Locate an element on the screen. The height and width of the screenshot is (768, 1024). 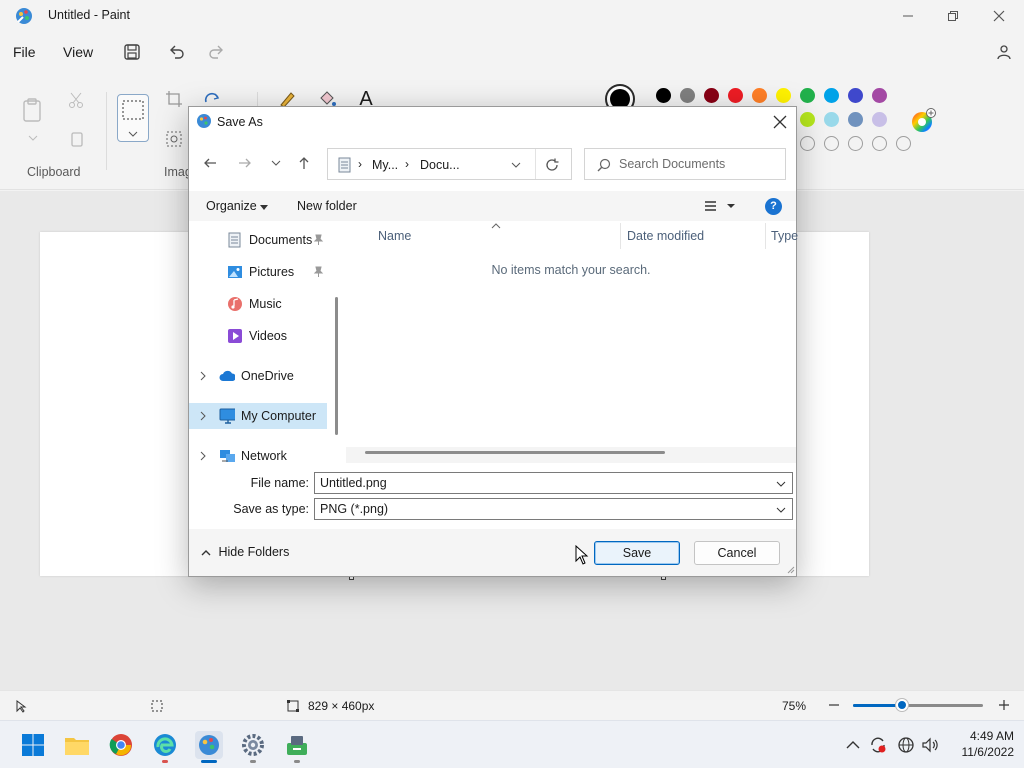
paste-button is located at coordinates (32, 110).